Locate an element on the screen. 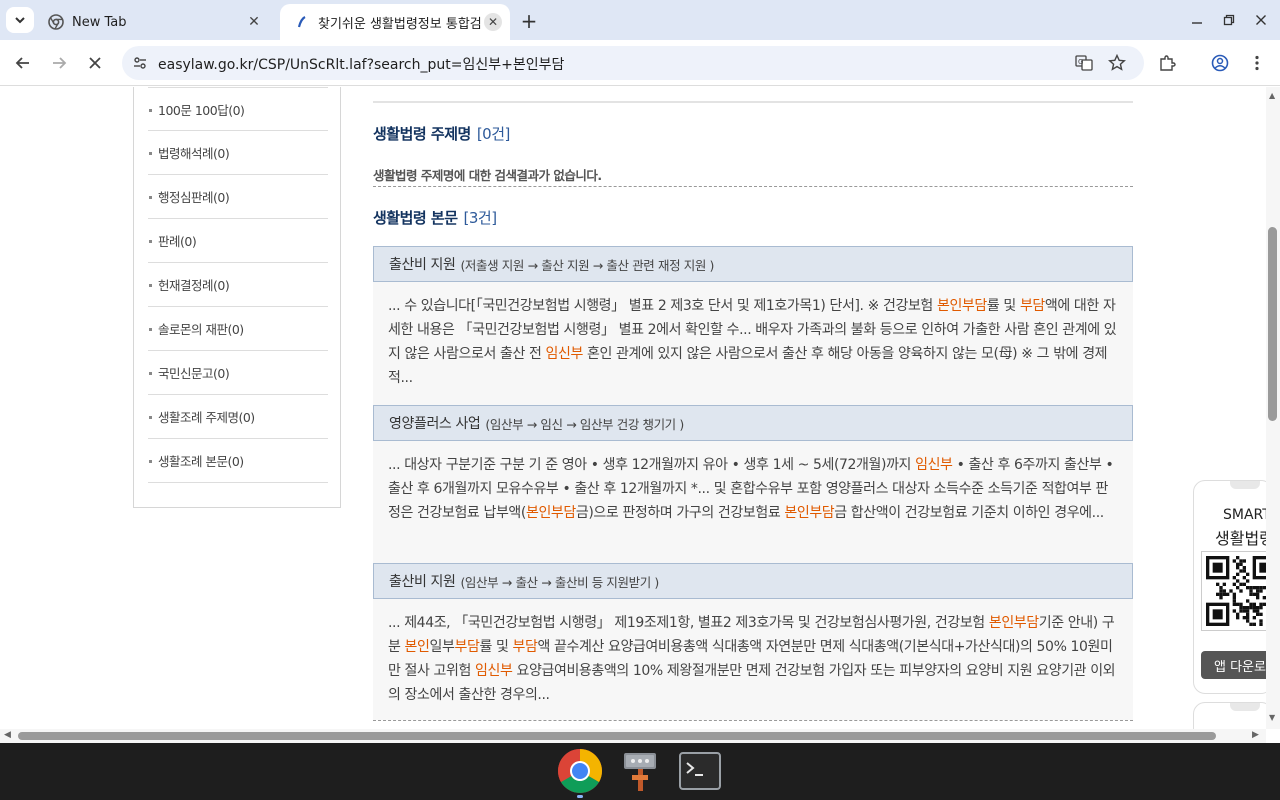 Image resolution: width=1280 pixels, height=800 pixels. tools-app-icon is located at coordinates (640, 771).